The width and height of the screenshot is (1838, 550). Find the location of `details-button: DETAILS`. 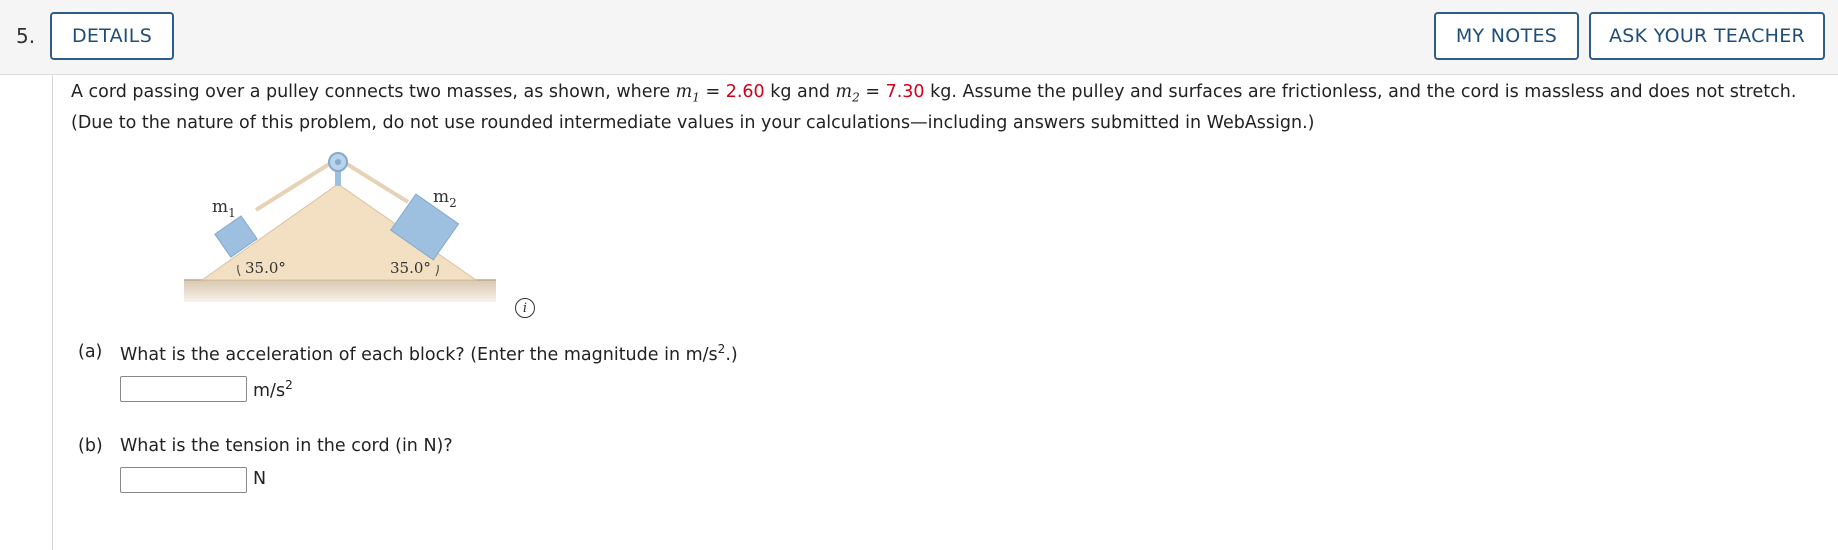

details-button: DETAILS is located at coordinates (112, 36).